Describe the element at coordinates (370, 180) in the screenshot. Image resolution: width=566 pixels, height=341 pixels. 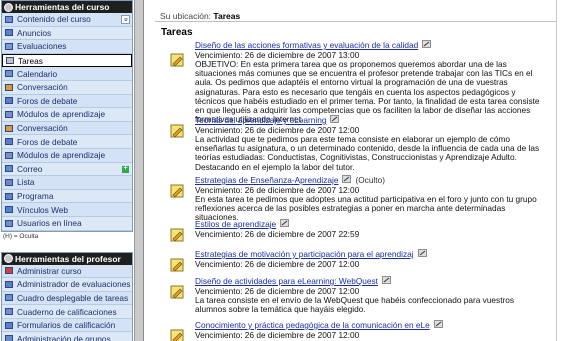
I see `task-hidden-status: (Oculto)` at that location.